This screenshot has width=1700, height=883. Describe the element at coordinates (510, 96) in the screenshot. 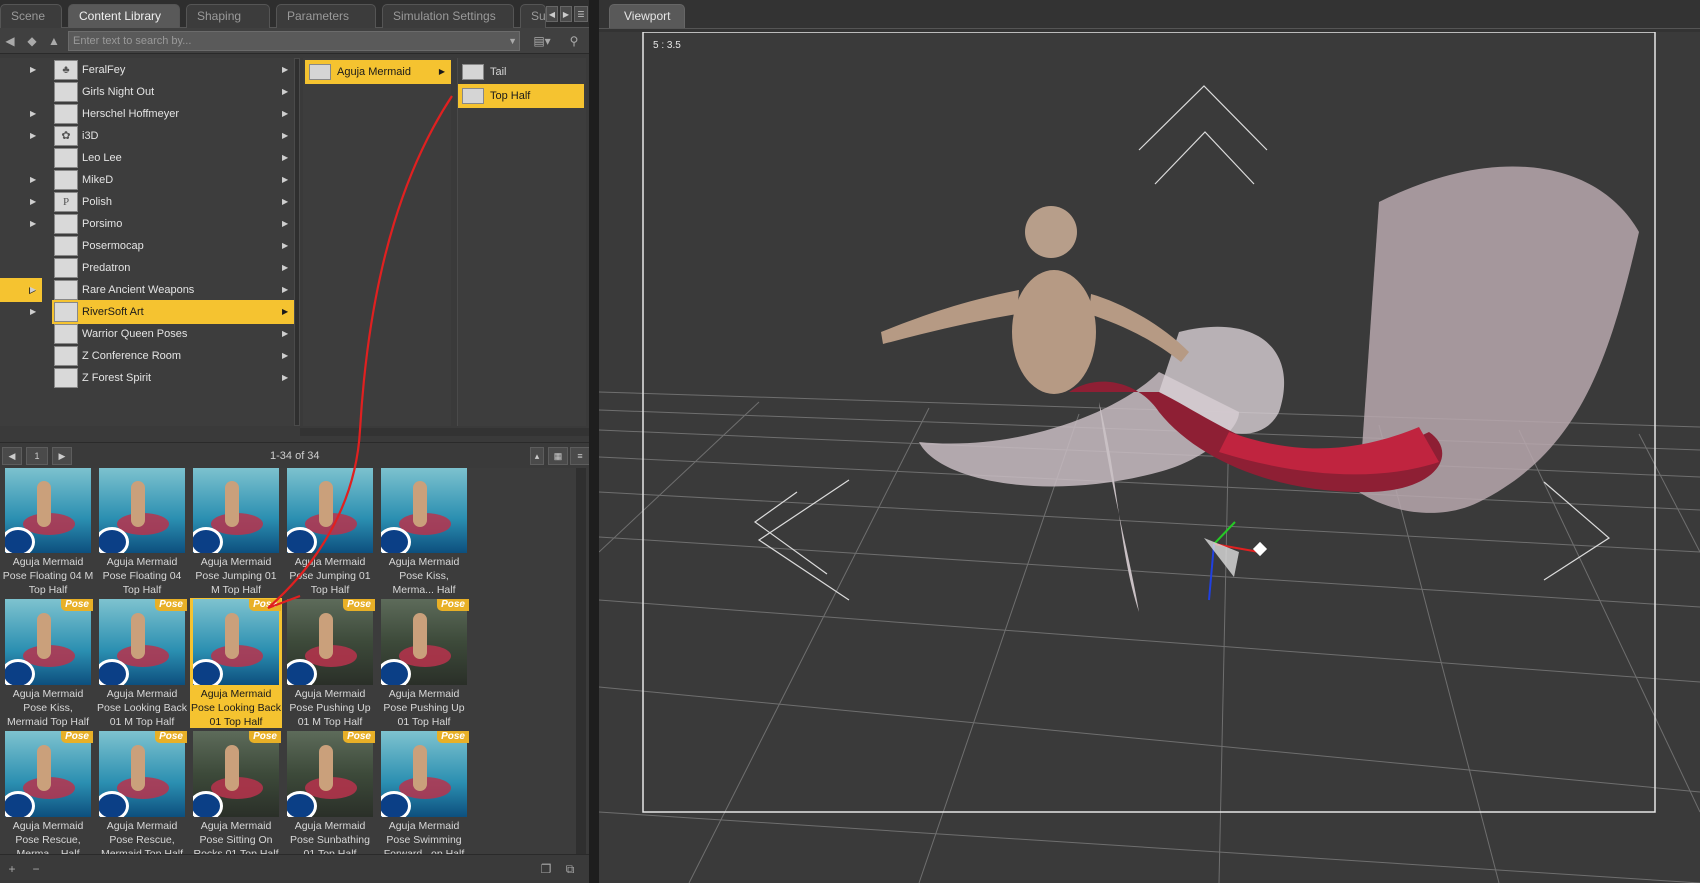

I see `folder-label: Top Half` at that location.